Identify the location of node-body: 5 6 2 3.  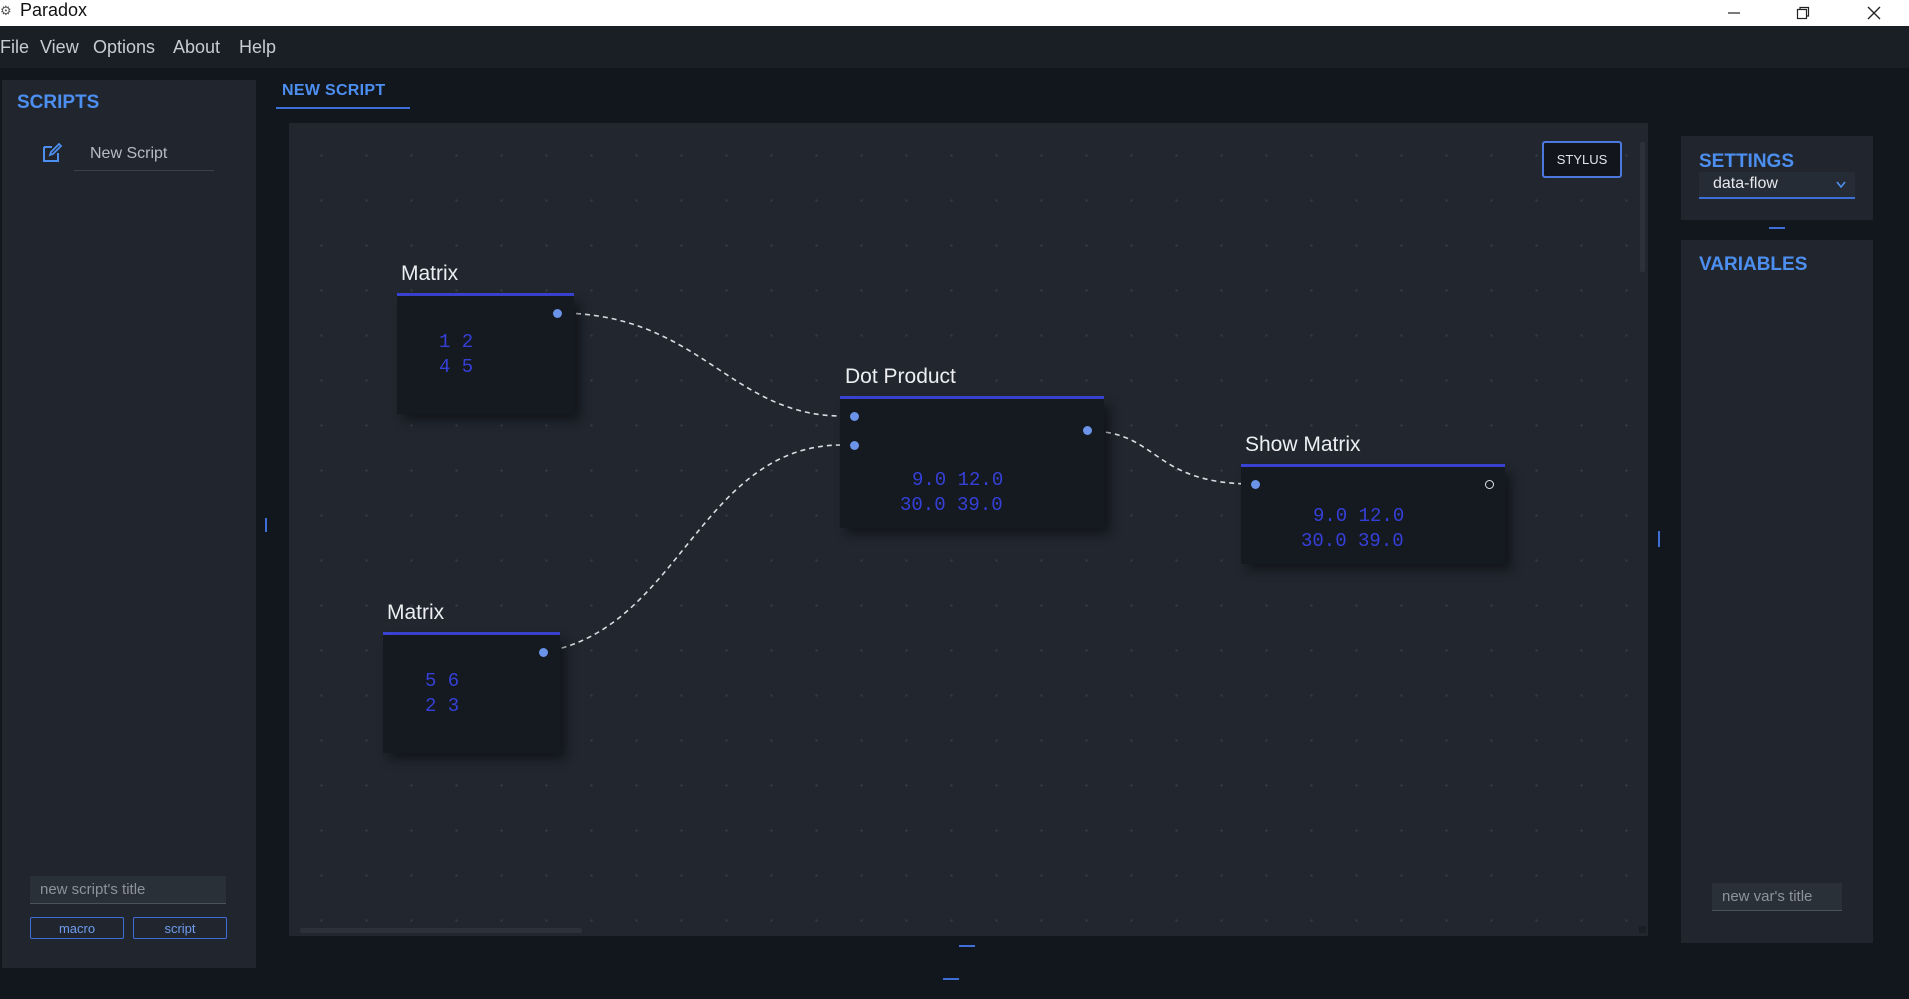
(471, 694).